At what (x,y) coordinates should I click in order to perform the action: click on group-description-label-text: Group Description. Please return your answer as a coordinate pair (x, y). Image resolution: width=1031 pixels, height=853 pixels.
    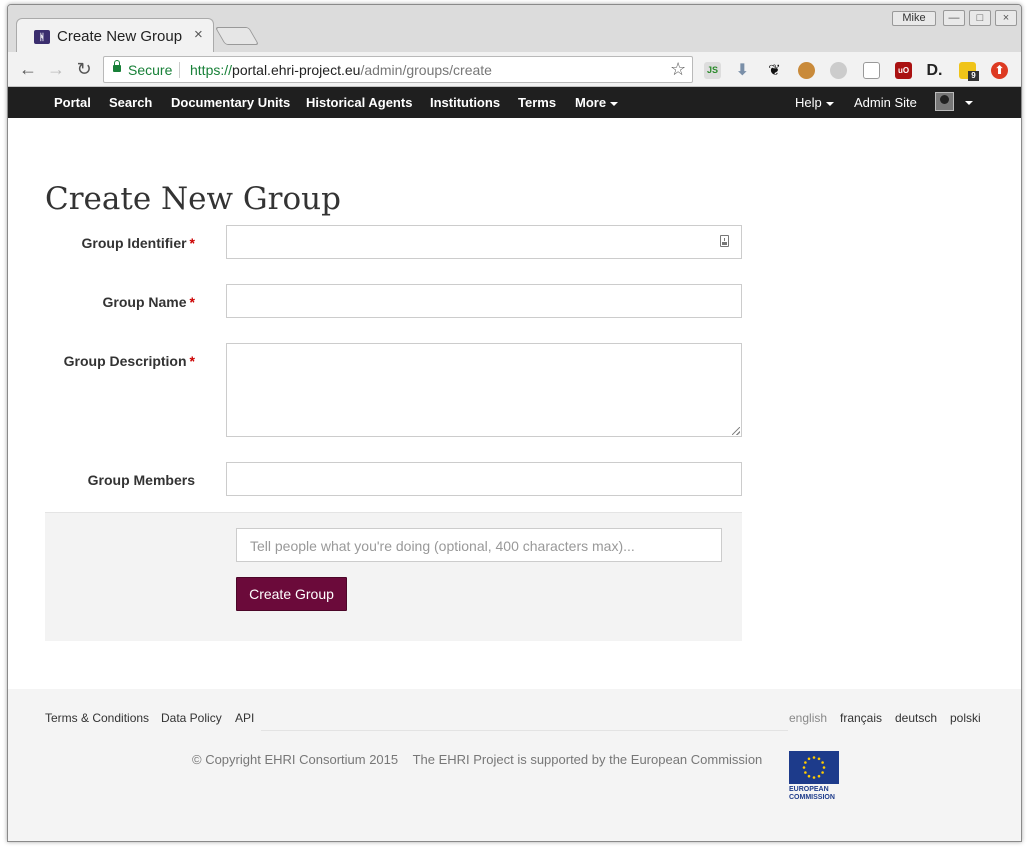
    Looking at the image, I should click on (125, 361).